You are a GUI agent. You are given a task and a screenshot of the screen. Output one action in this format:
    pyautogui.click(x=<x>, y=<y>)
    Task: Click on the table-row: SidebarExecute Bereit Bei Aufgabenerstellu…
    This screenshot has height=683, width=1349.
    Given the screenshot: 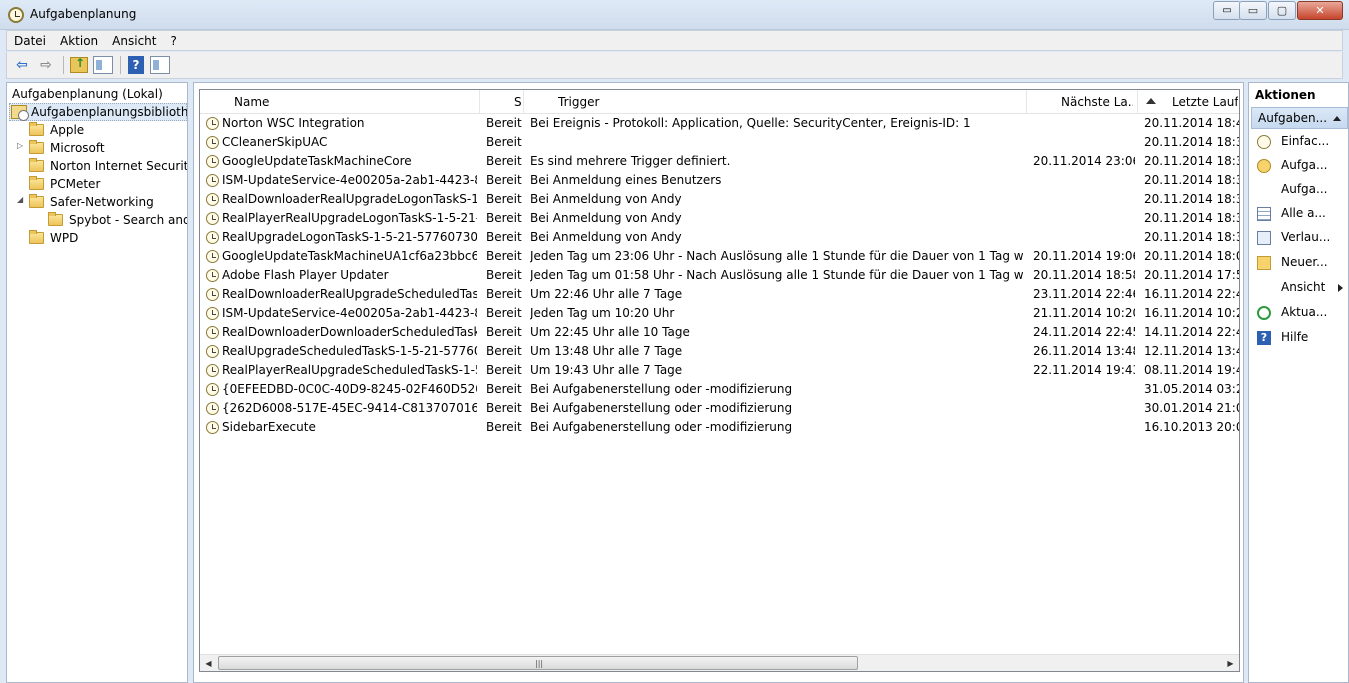 What is the action you would take?
    pyautogui.click(x=719, y=427)
    